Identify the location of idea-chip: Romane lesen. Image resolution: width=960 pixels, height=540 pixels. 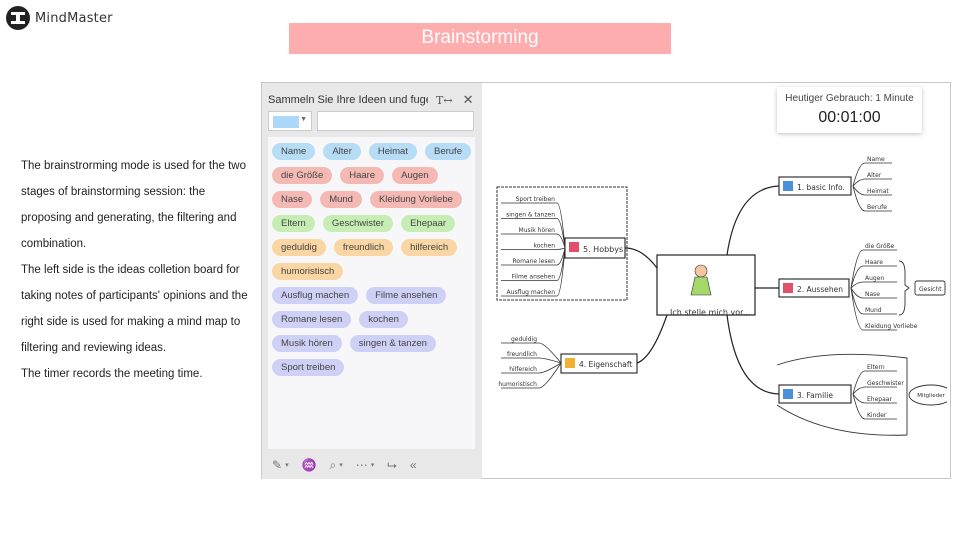
(312, 319).